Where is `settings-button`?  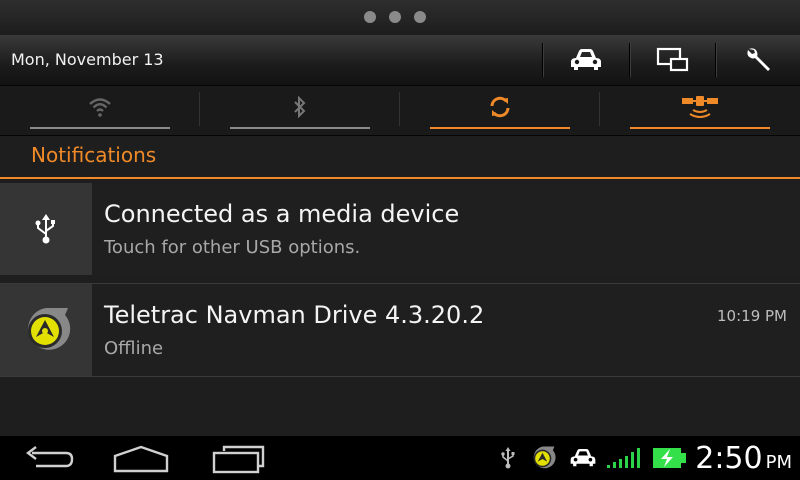
settings-button is located at coordinates (758, 60).